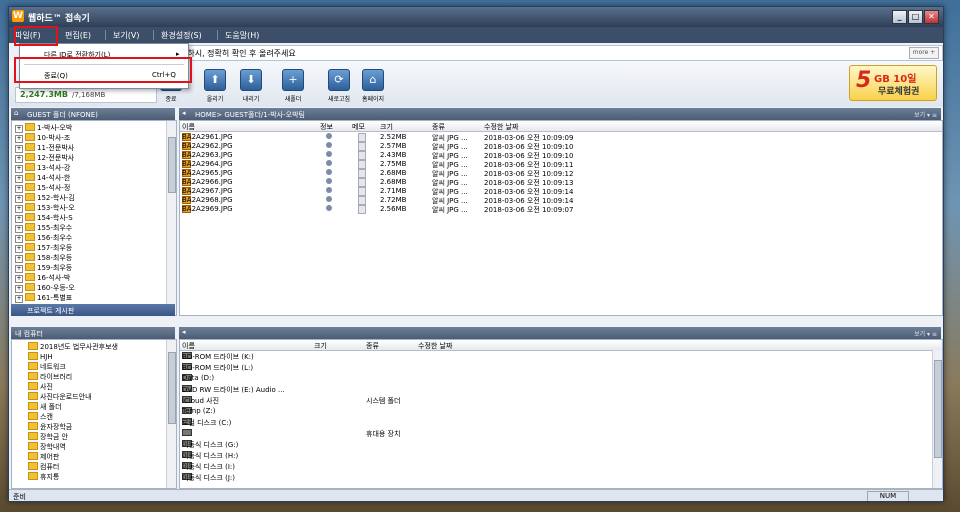 Image resolution: width=960 pixels, height=512 pixels. Describe the element at coordinates (555, 422) in the screenshot. I see `local-file-row: 로컬 디스크 (C:)` at that location.